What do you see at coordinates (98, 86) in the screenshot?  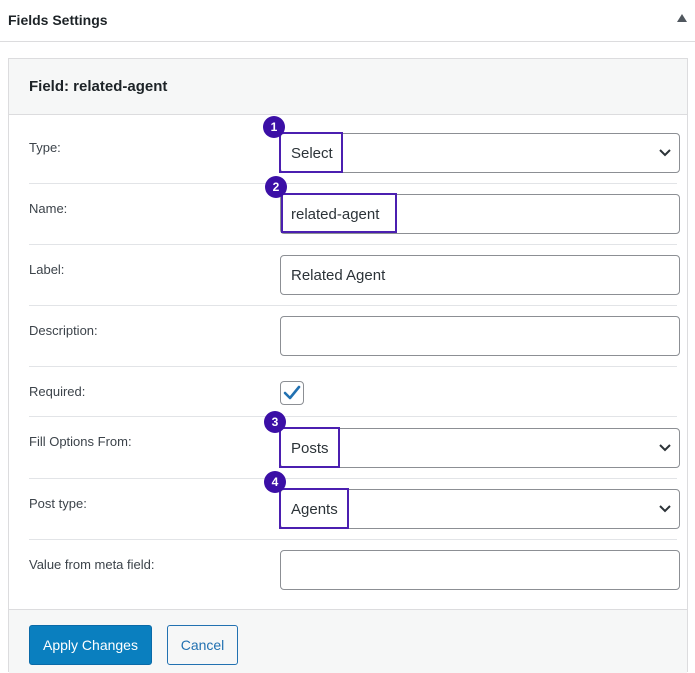 I see `panel-title: Field: related-agent` at bounding box center [98, 86].